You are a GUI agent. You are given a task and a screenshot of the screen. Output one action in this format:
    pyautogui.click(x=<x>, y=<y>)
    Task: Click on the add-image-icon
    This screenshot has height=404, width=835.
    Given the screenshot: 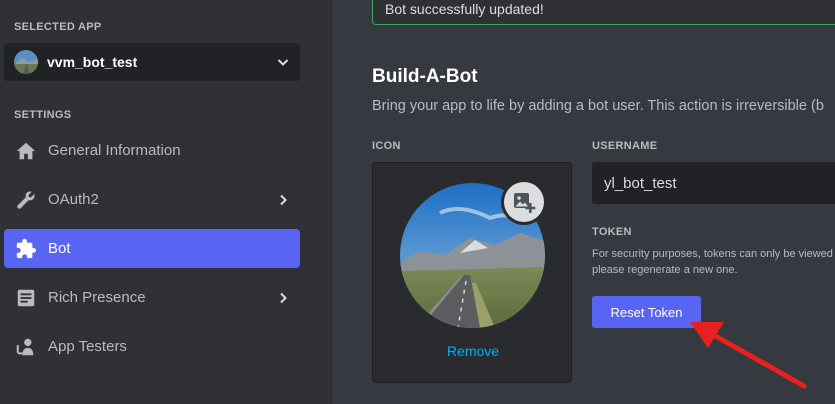 What is the action you would take?
    pyautogui.click(x=525, y=203)
    